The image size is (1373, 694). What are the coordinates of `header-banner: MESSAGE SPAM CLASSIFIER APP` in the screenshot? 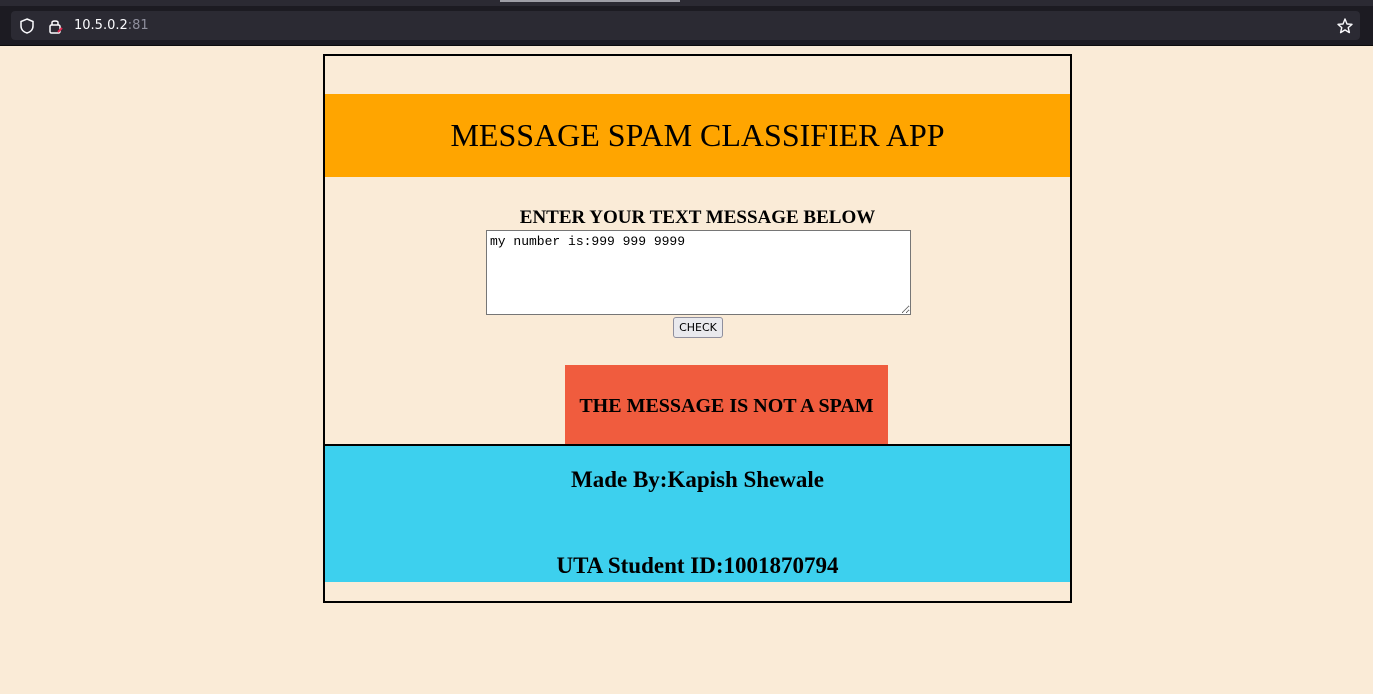 It's located at (697, 135).